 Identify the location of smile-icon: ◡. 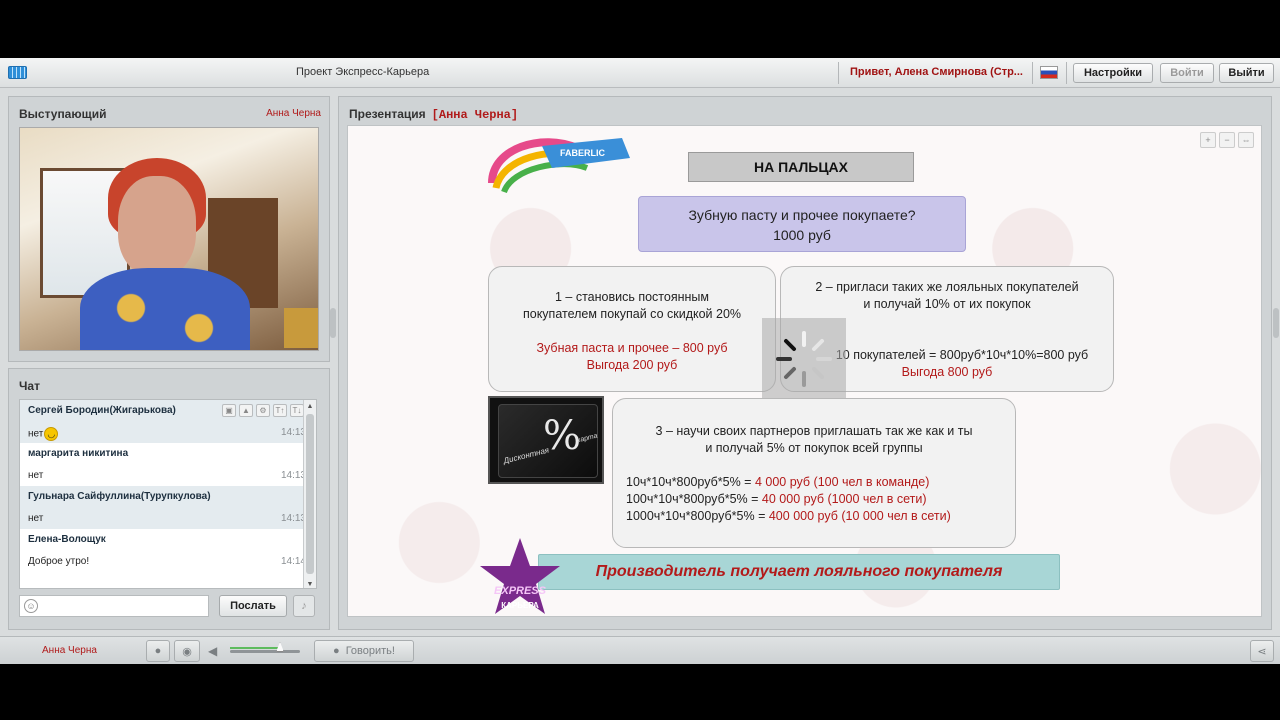
(51, 434).